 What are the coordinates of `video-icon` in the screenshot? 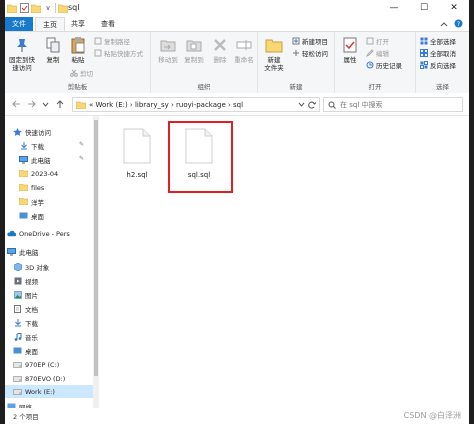 It's located at (17, 281).